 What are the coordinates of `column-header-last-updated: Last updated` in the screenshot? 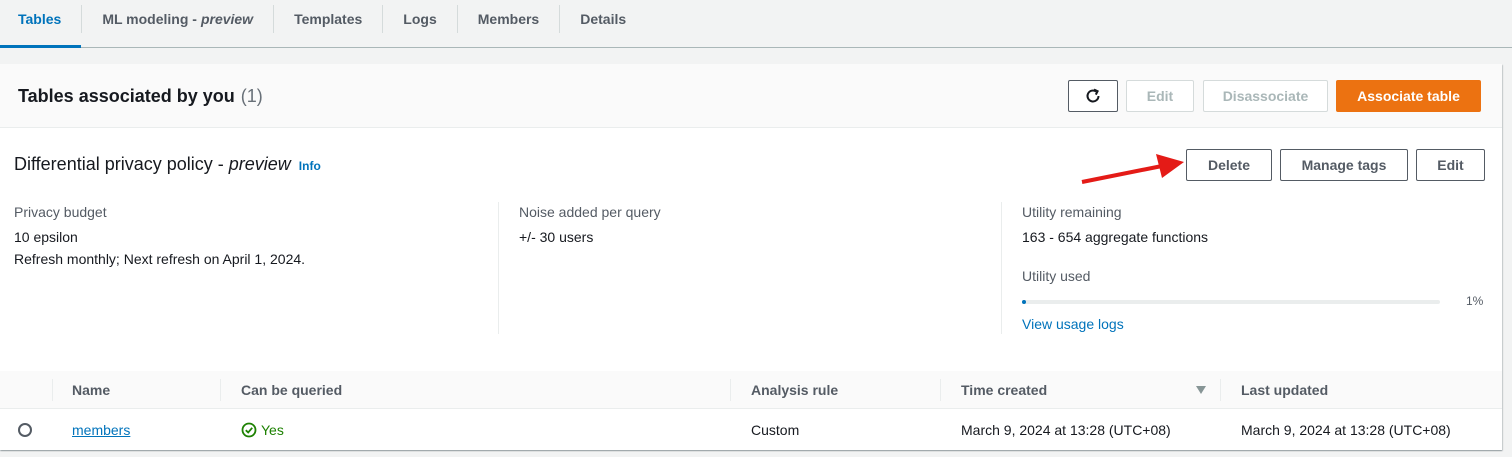 It's located at (1284, 390).